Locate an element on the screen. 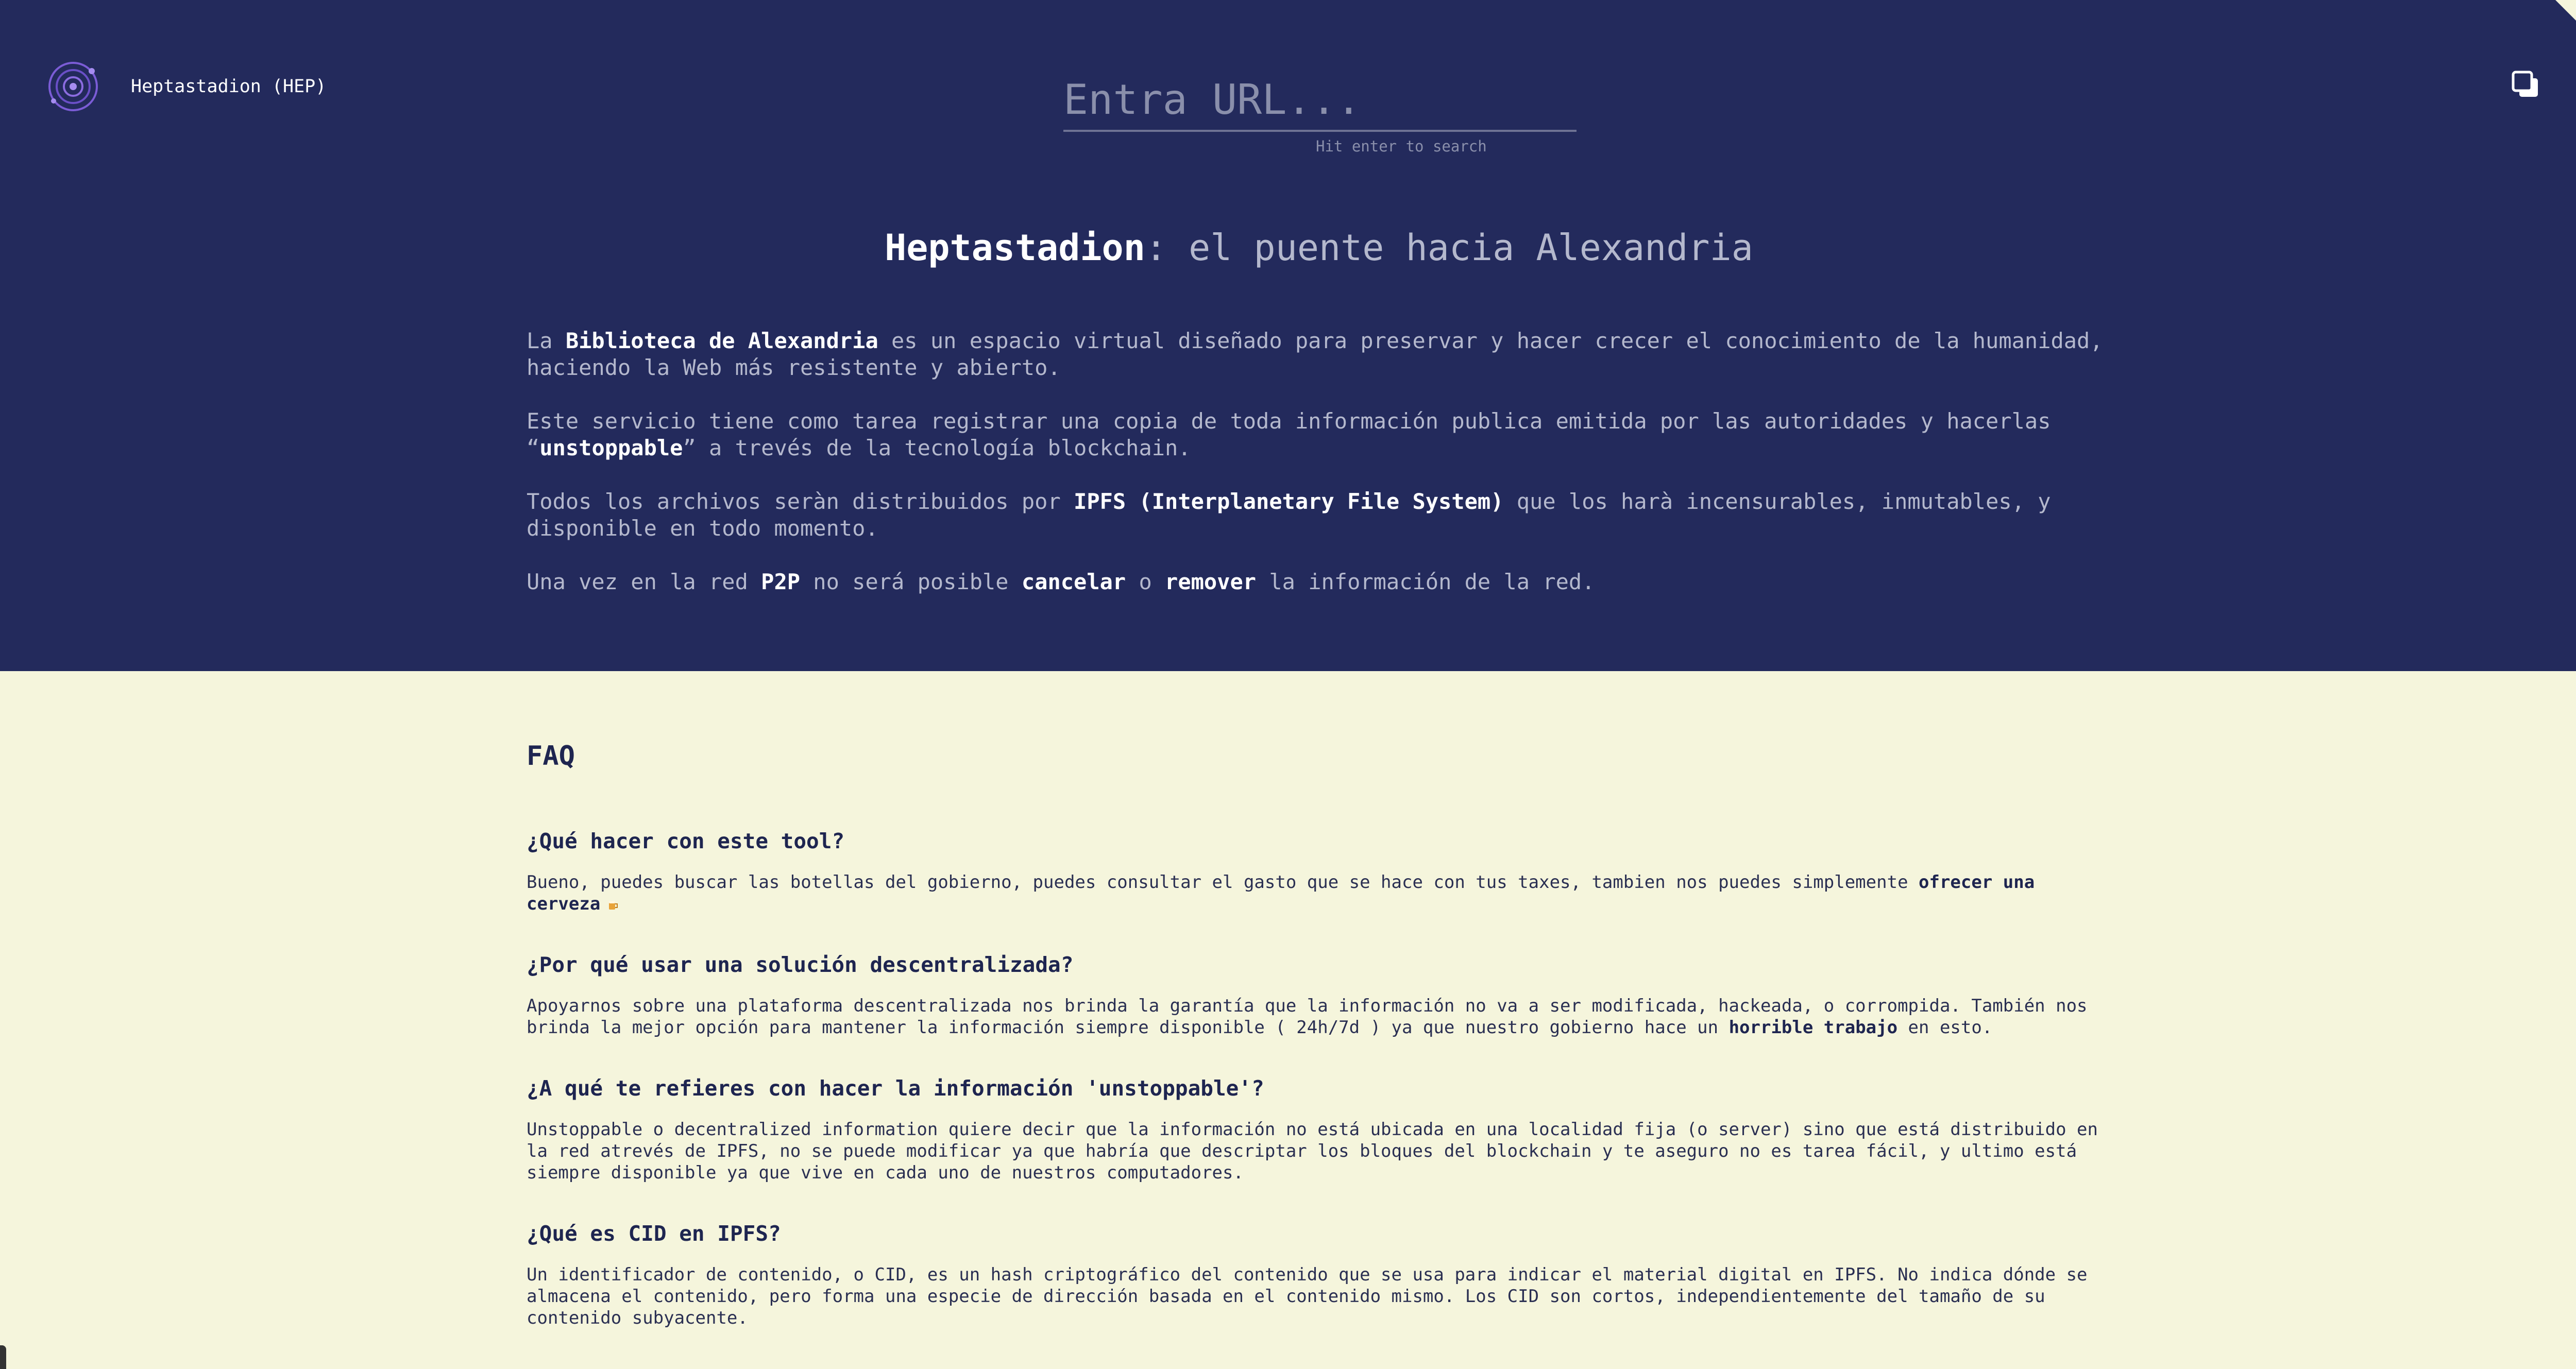 This screenshot has height=1369, width=2576. faq-question: ¿Qué hacer con este tool? is located at coordinates (686, 841).